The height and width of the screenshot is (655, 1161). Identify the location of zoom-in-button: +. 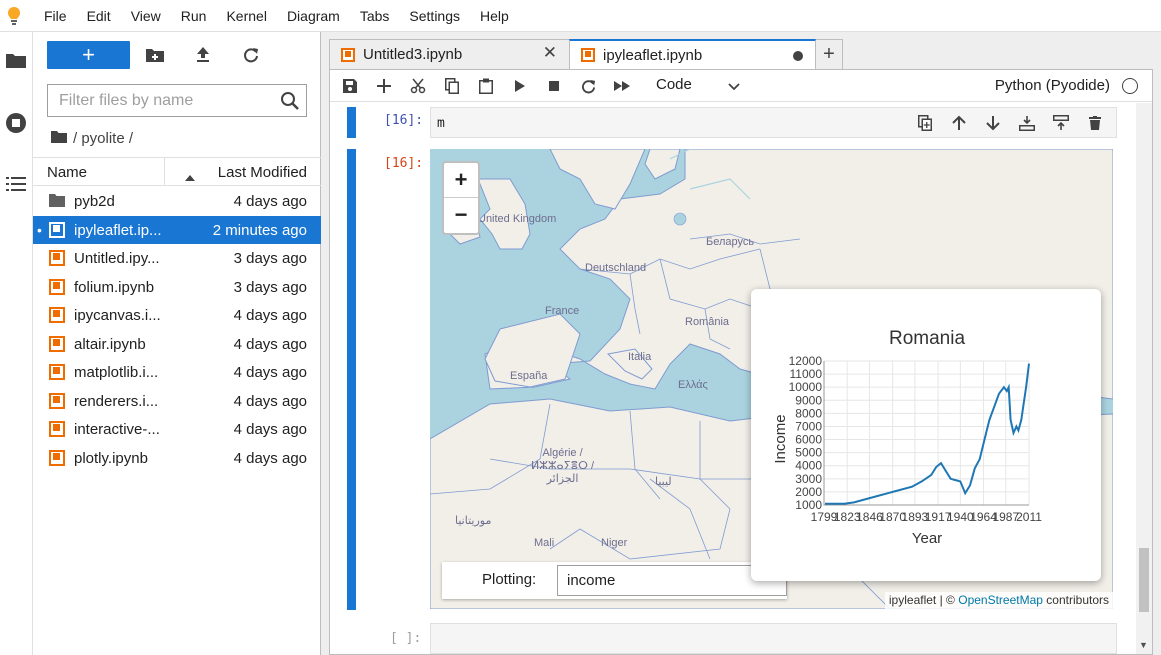
(461, 180).